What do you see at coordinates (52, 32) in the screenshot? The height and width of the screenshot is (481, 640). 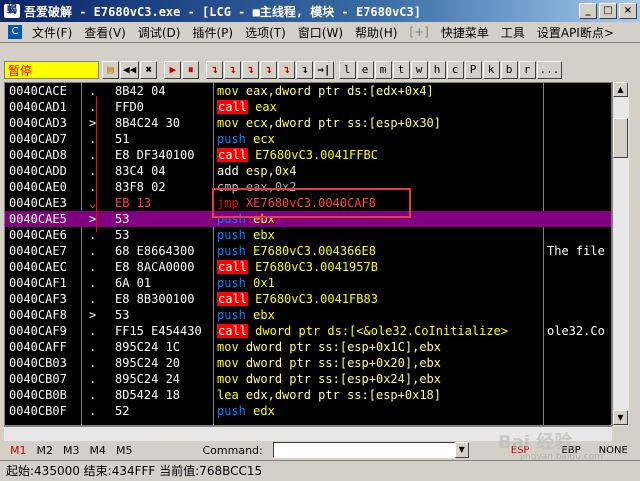 I see `menu-file: 文件(F)` at bounding box center [52, 32].